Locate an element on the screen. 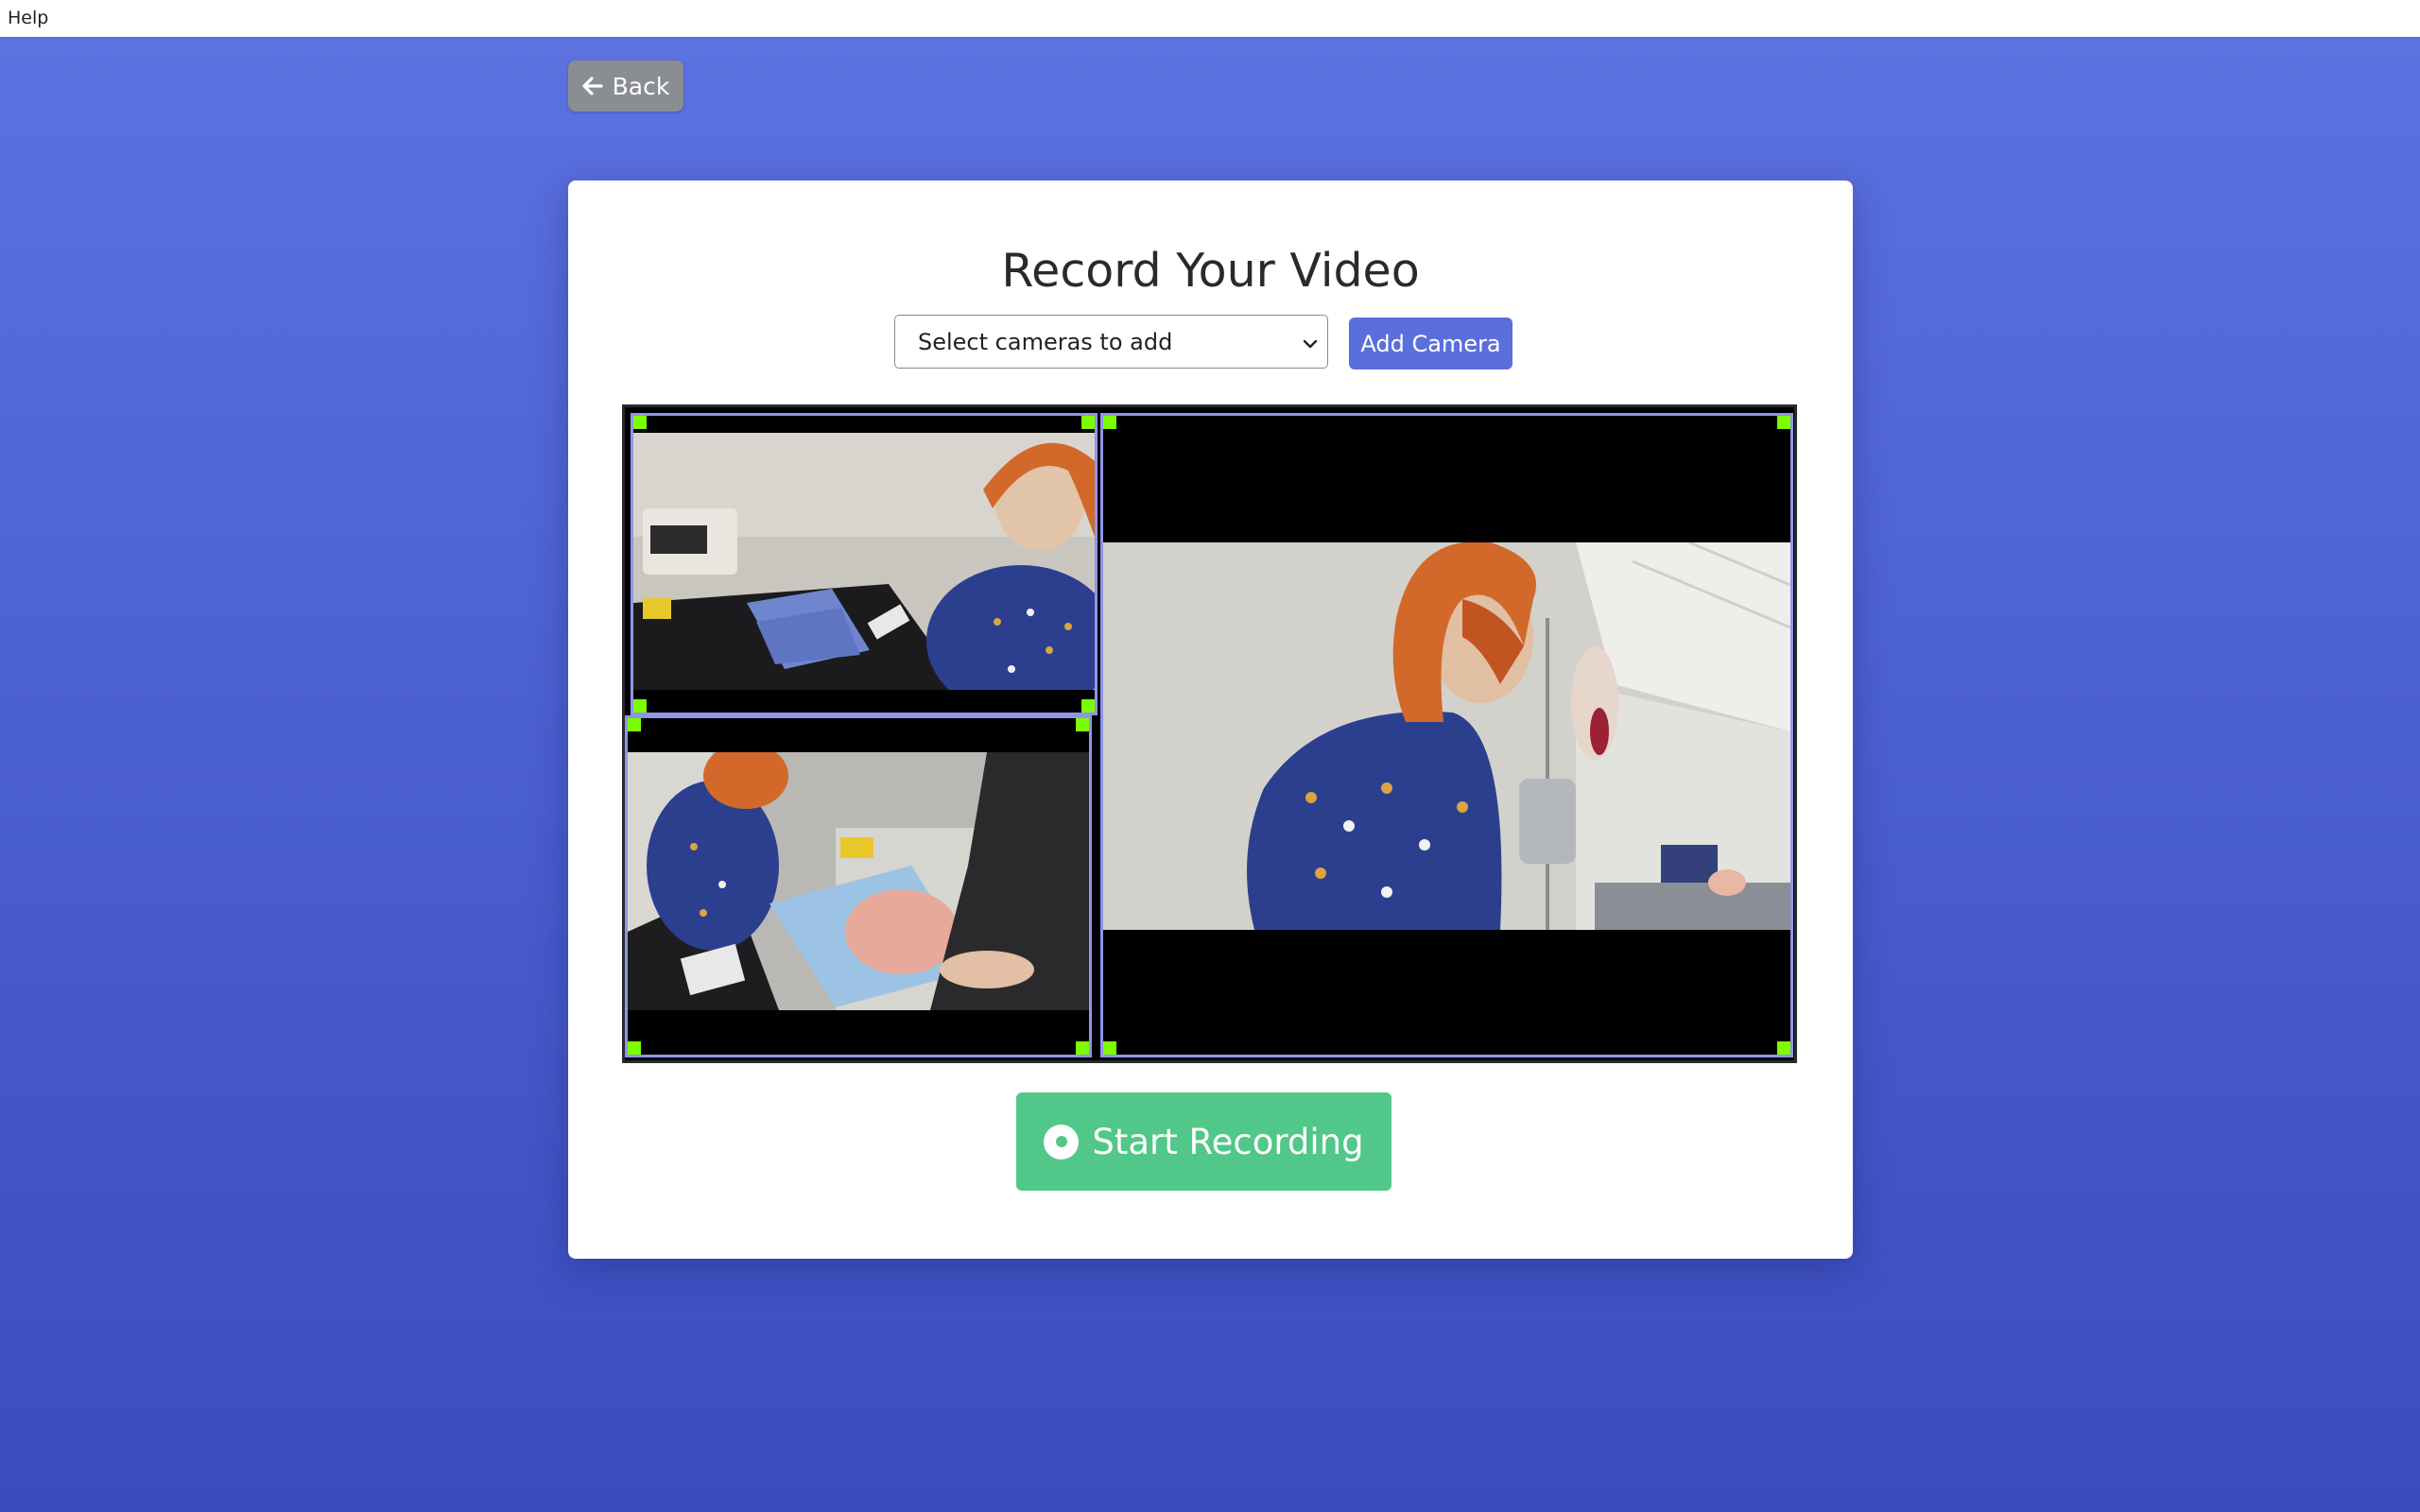  chevron-down-icon is located at coordinates (1310, 342).